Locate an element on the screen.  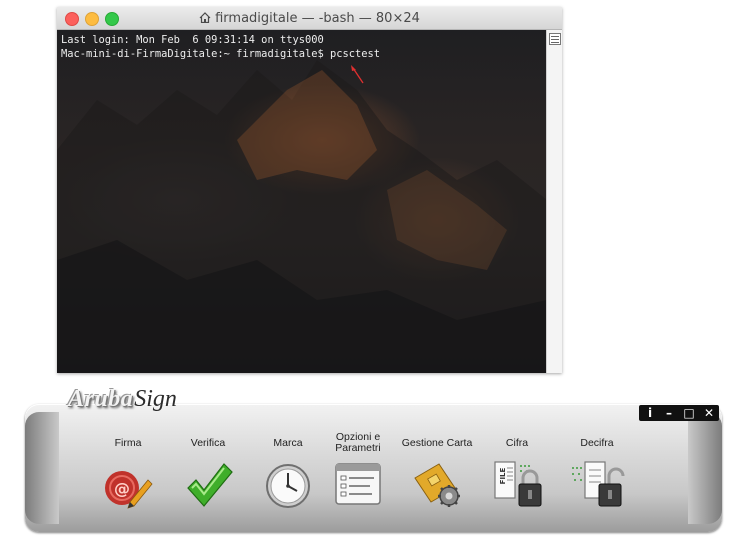
clock-icon is located at coordinates (288, 486).